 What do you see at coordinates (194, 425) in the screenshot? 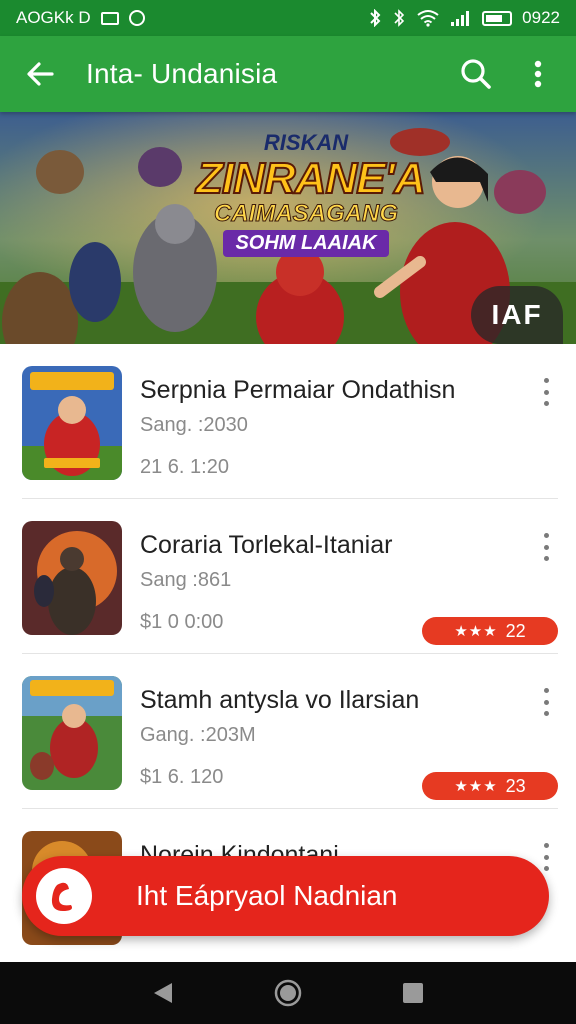
I see `app-subtitle: Sang. :2030` at bounding box center [194, 425].